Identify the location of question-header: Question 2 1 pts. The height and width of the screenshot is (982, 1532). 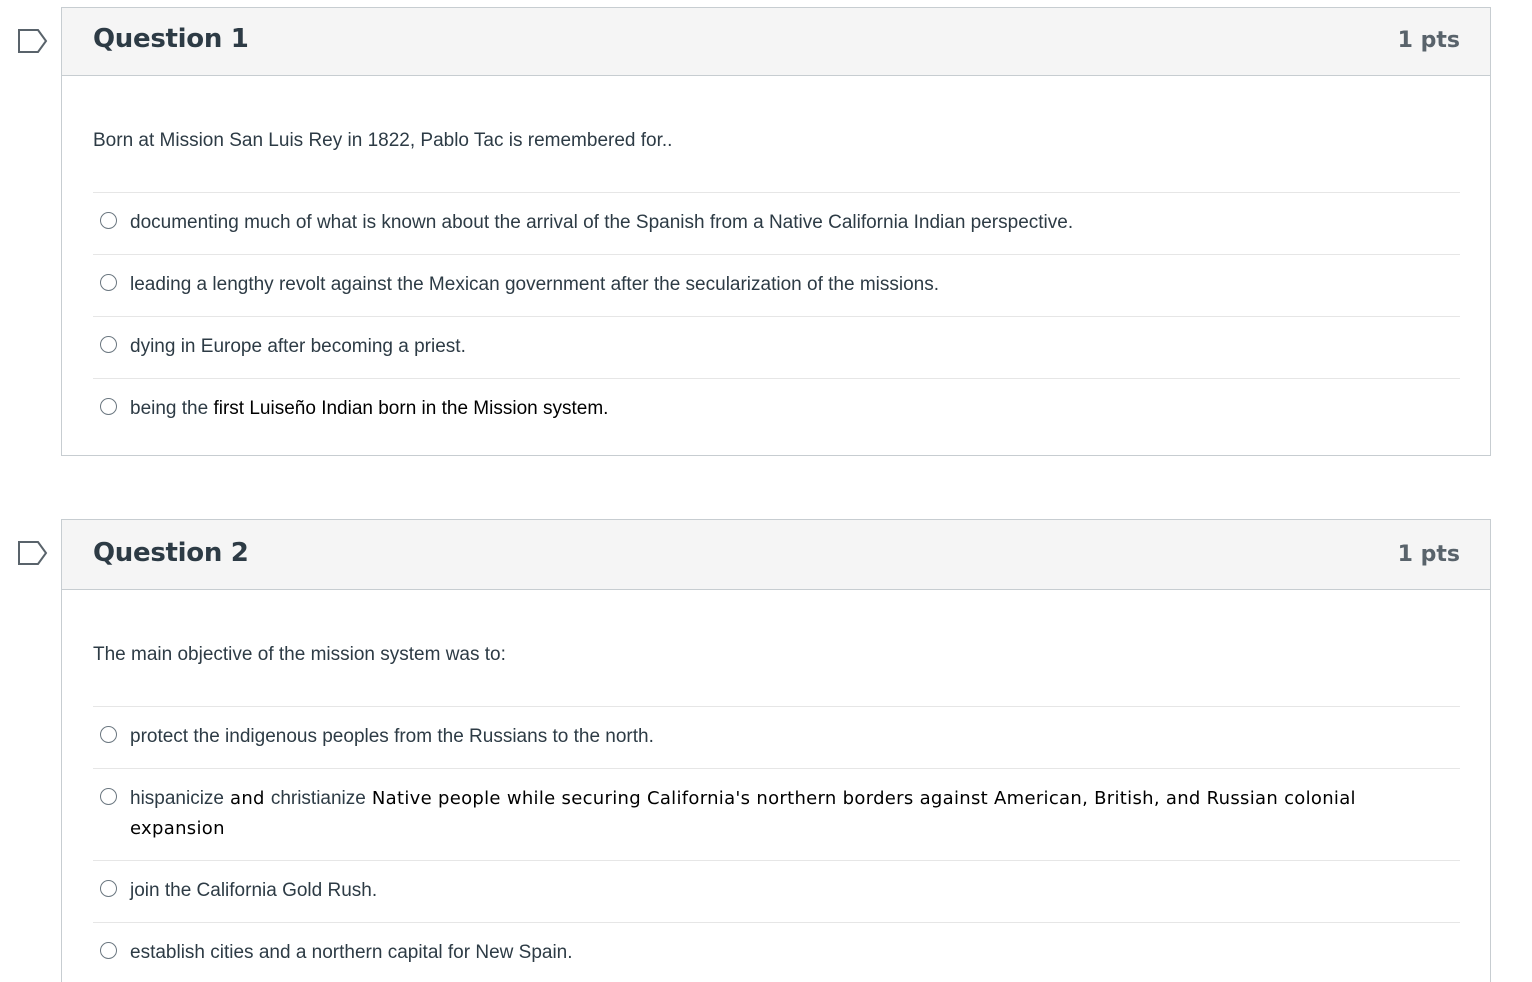
(776, 555).